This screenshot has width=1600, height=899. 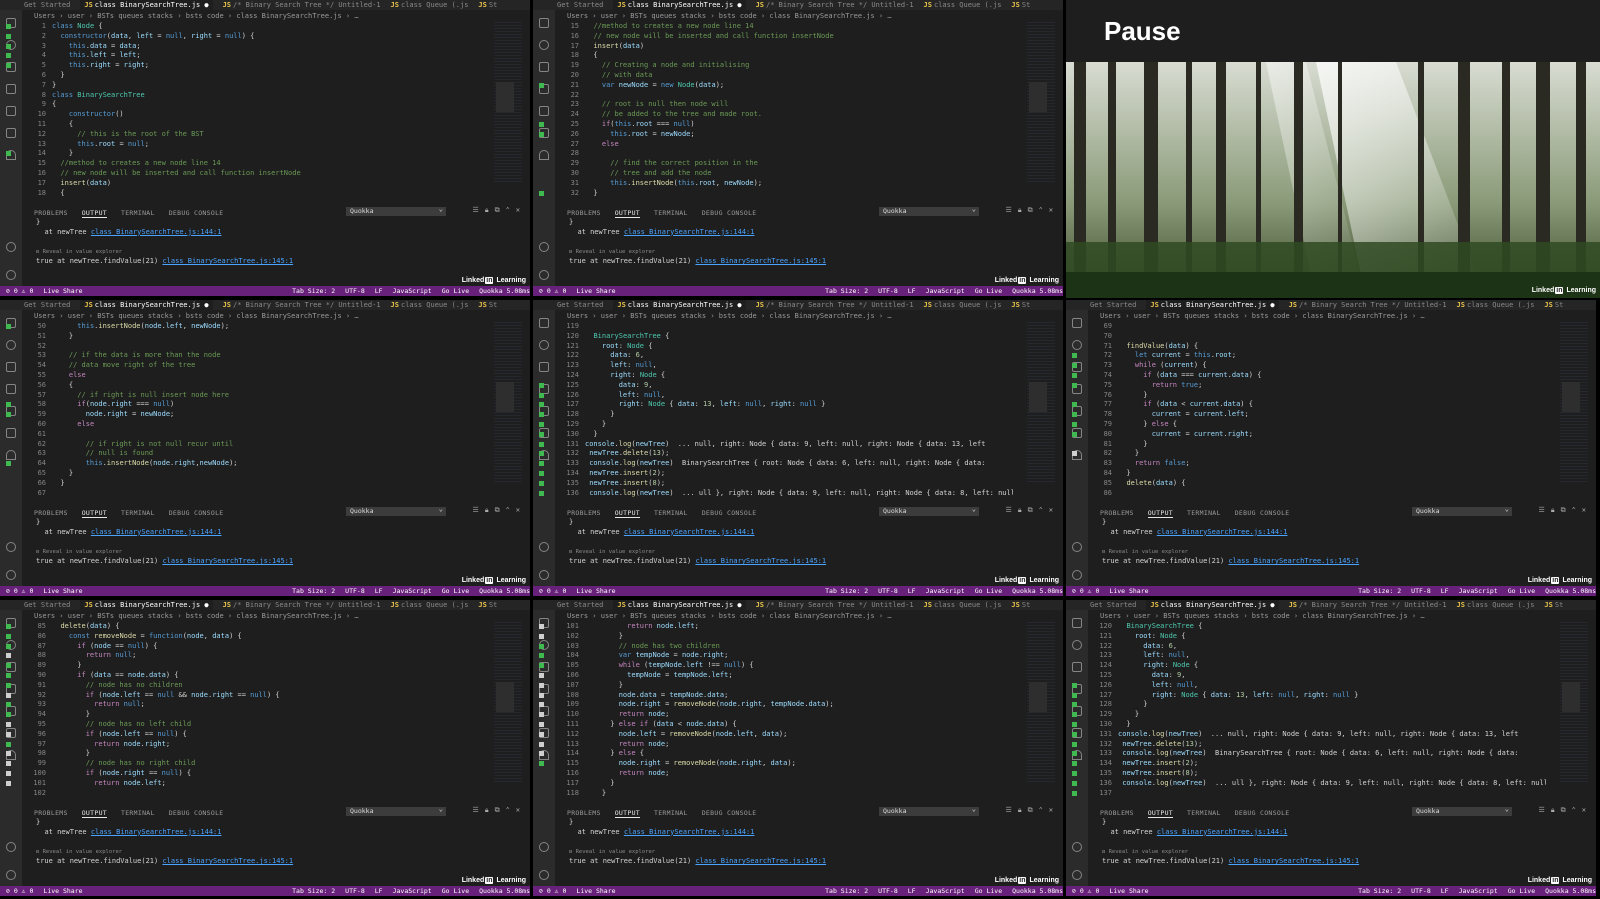 I want to click on explorer-icon, so click(x=1077, y=323).